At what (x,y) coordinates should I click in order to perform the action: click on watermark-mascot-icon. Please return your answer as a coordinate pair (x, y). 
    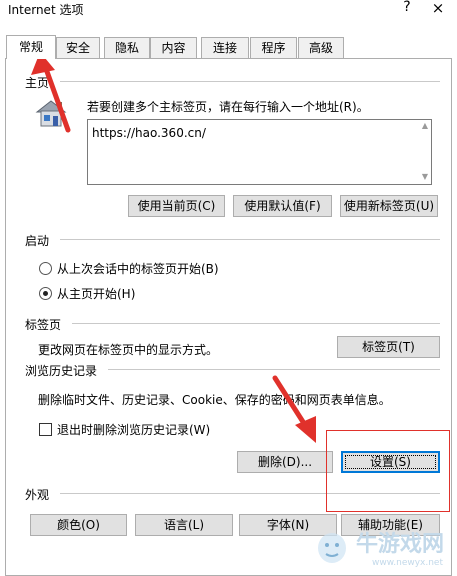
    Looking at the image, I should click on (332, 548).